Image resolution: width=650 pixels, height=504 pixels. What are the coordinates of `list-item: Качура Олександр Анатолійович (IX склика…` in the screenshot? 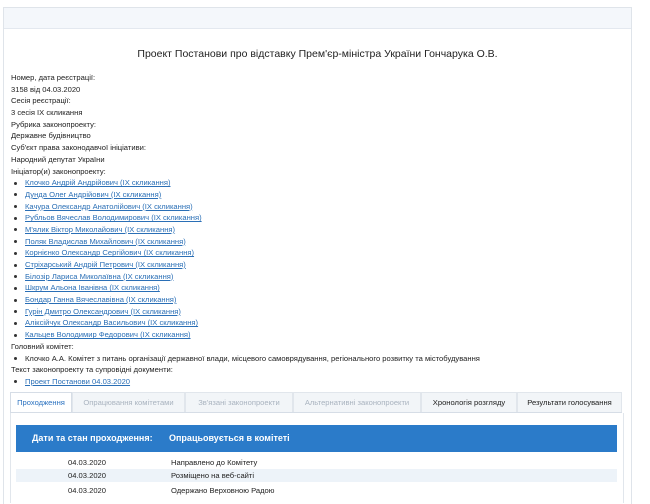 It's located at (316, 207).